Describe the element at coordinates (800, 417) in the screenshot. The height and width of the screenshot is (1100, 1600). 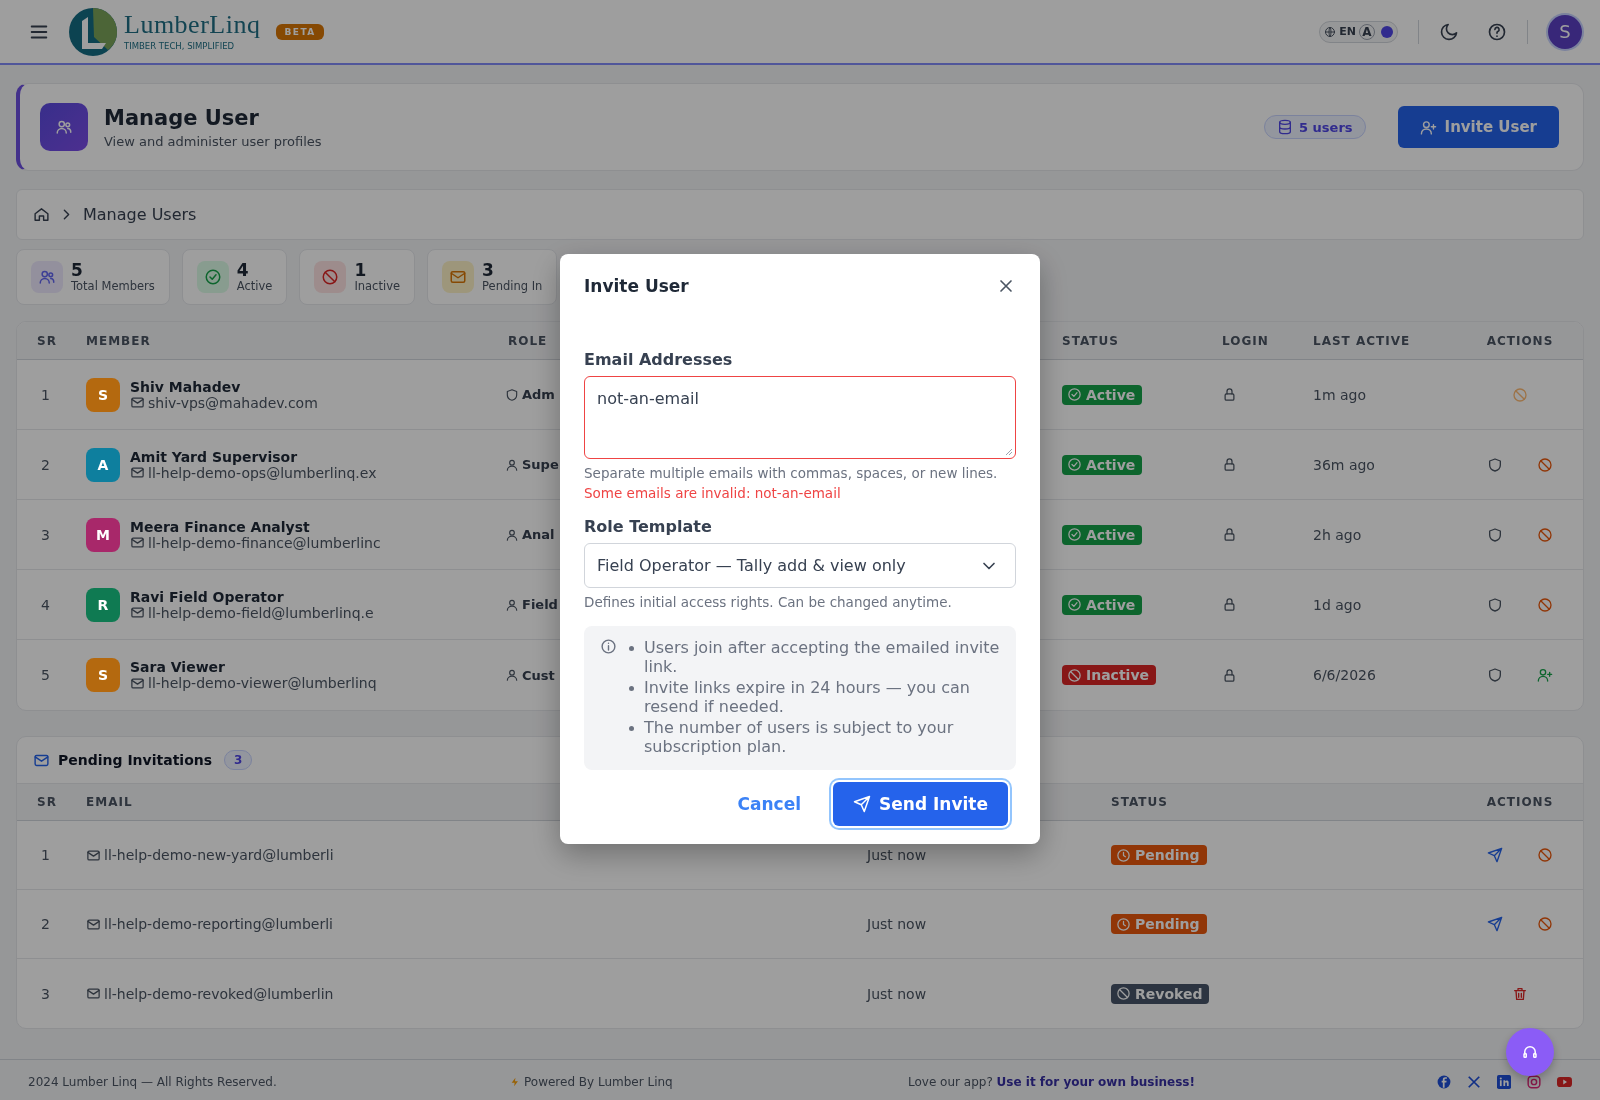
I see `email-field: not-an-email` at that location.